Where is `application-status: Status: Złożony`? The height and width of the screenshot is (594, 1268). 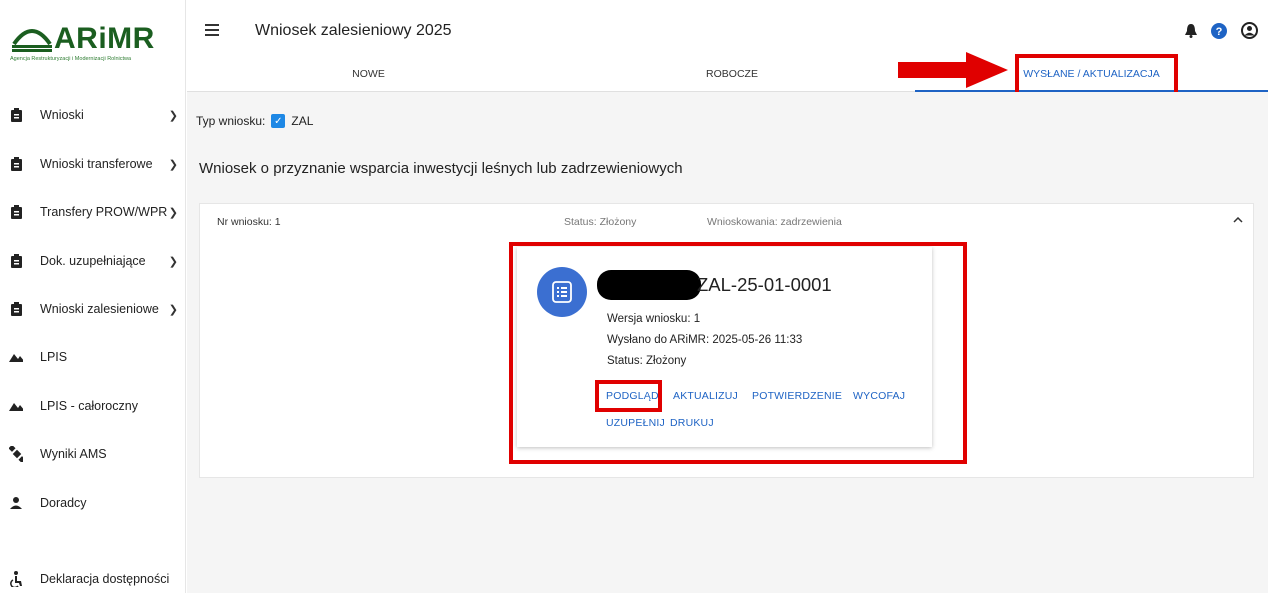
application-status: Status: Złożony is located at coordinates (600, 222).